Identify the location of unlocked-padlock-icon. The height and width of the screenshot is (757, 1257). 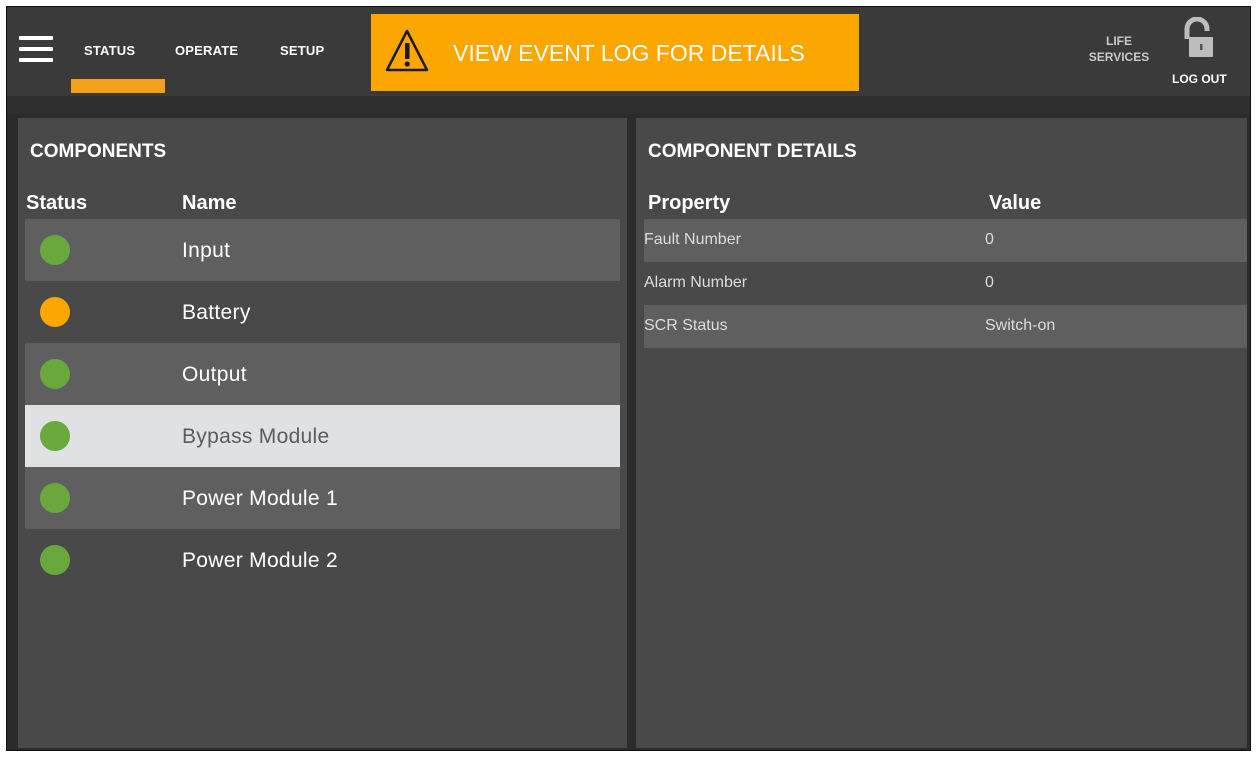
(1198, 41).